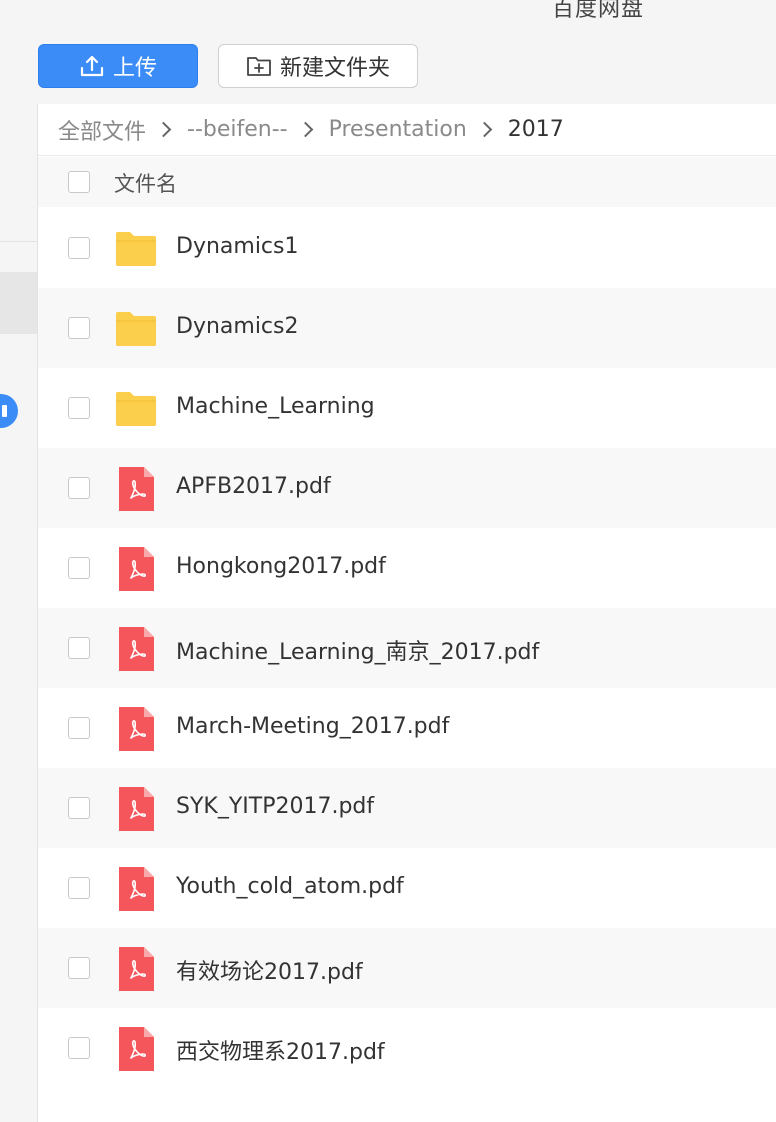 This screenshot has width=776, height=1122. Describe the element at coordinates (145, 183) in the screenshot. I see `column-header-filename: 文件名` at that location.